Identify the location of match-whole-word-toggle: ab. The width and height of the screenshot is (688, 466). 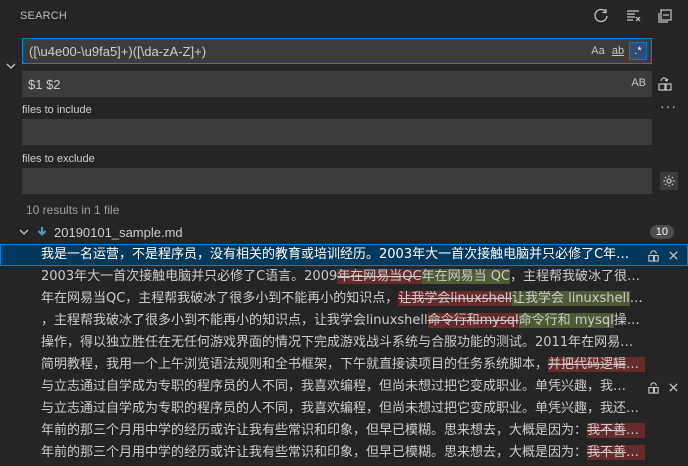
(618, 51).